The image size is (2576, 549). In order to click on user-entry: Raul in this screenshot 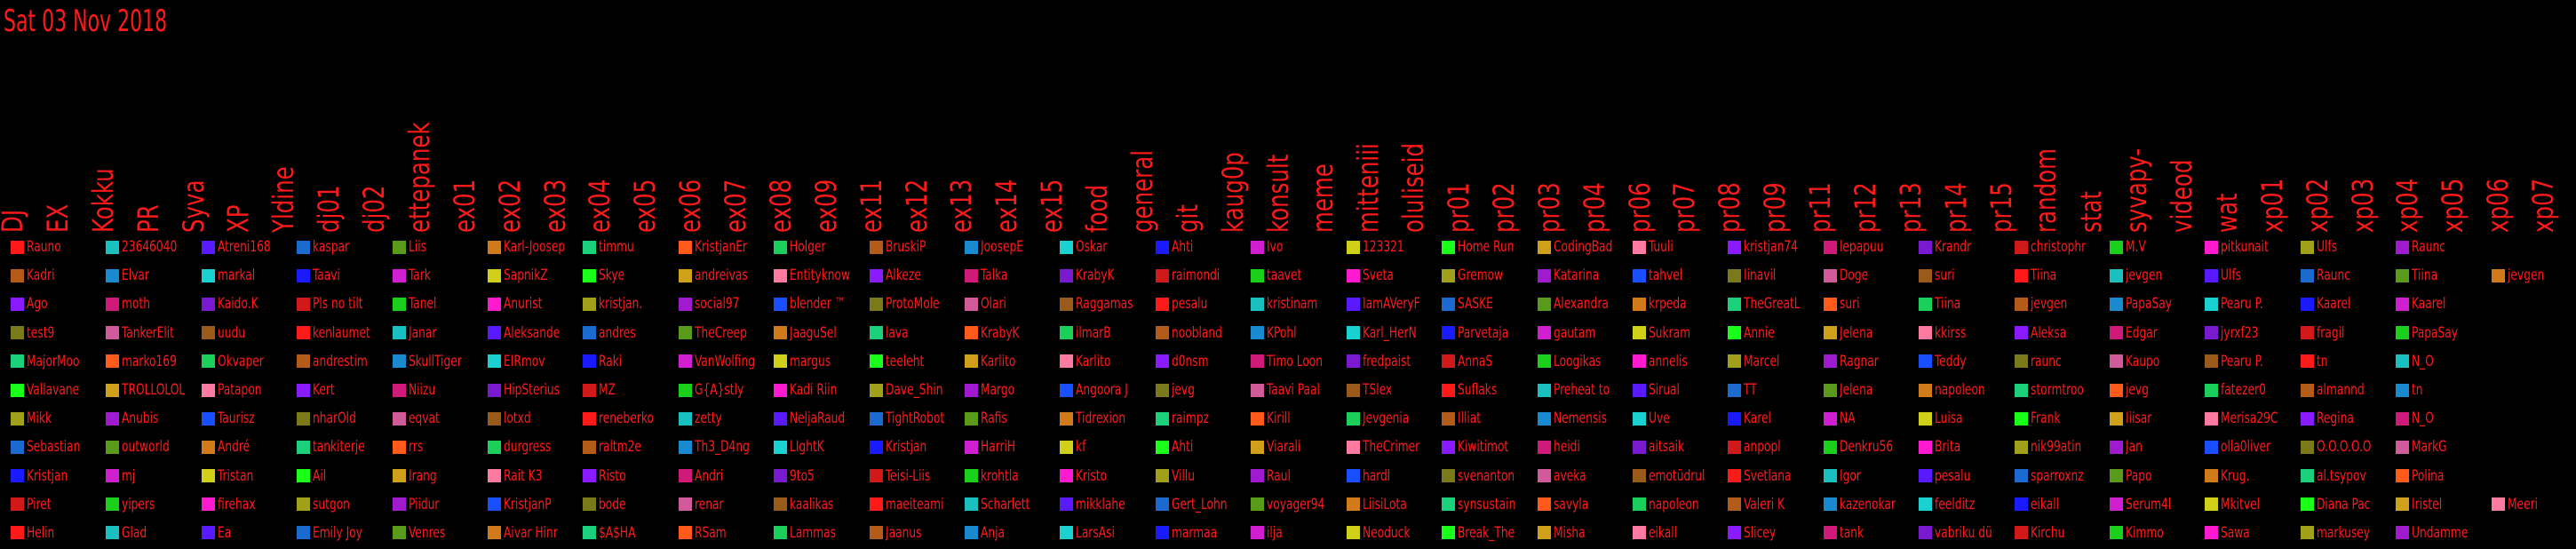, I will do `click(1287, 476)`.